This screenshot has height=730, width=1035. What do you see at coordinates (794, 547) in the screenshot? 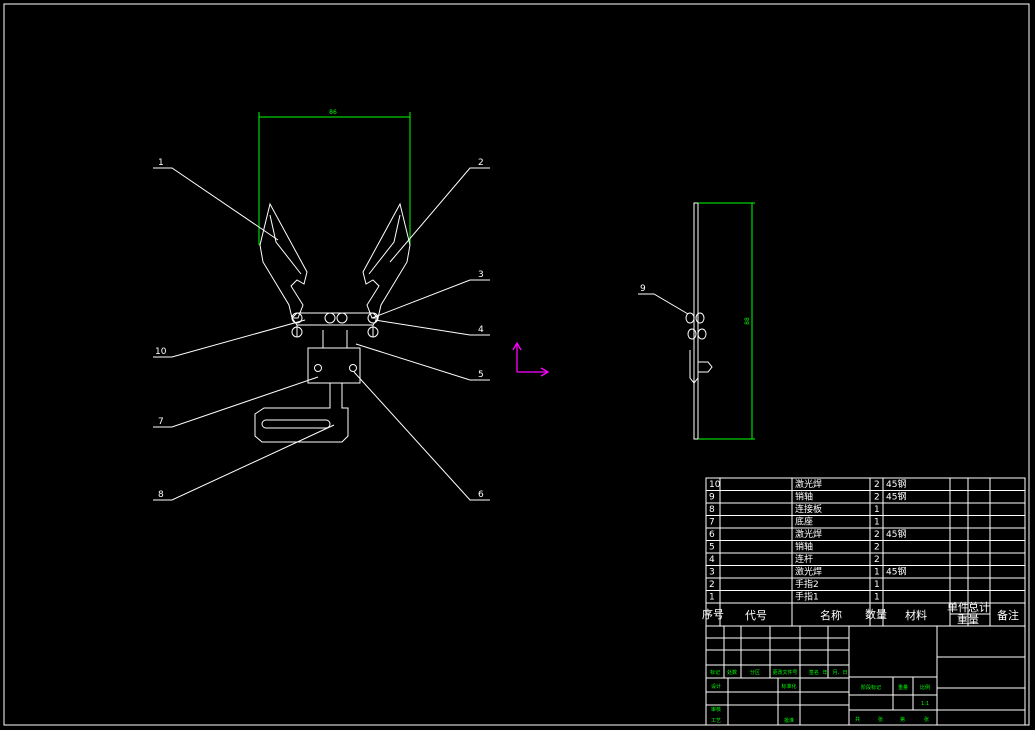
I see `bom-row: 5 销轴 2` at bounding box center [794, 547].